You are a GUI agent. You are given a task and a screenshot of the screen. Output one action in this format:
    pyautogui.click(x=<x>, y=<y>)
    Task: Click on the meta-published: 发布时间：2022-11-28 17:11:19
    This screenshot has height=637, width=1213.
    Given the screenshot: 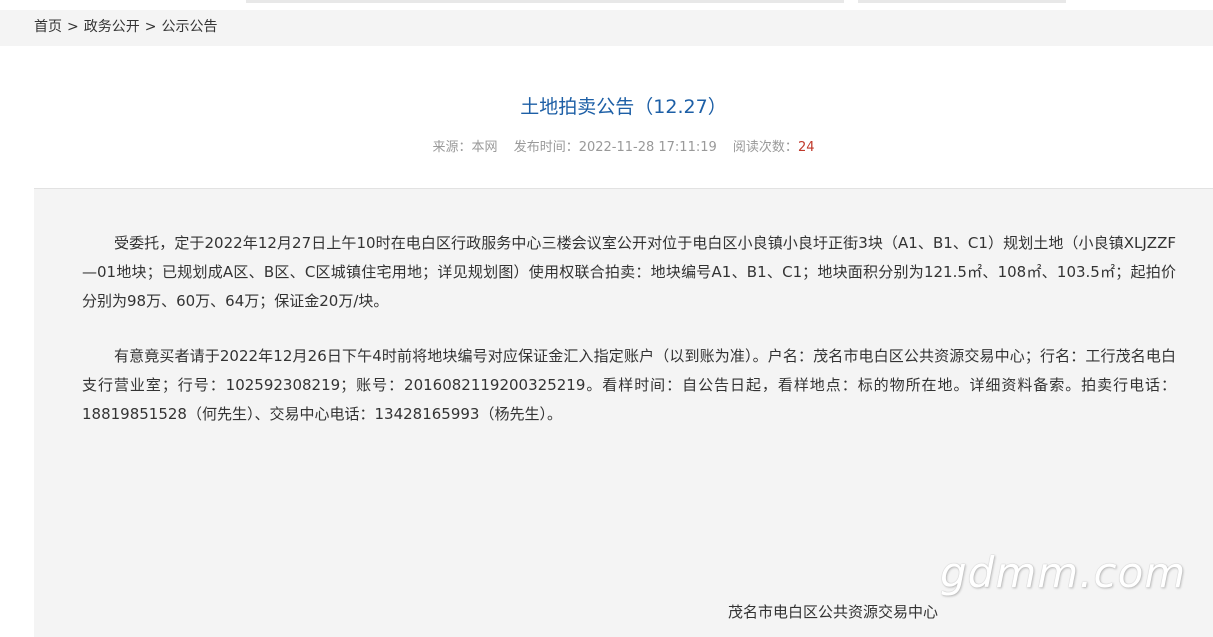 What is the action you would take?
    pyautogui.click(x=615, y=147)
    